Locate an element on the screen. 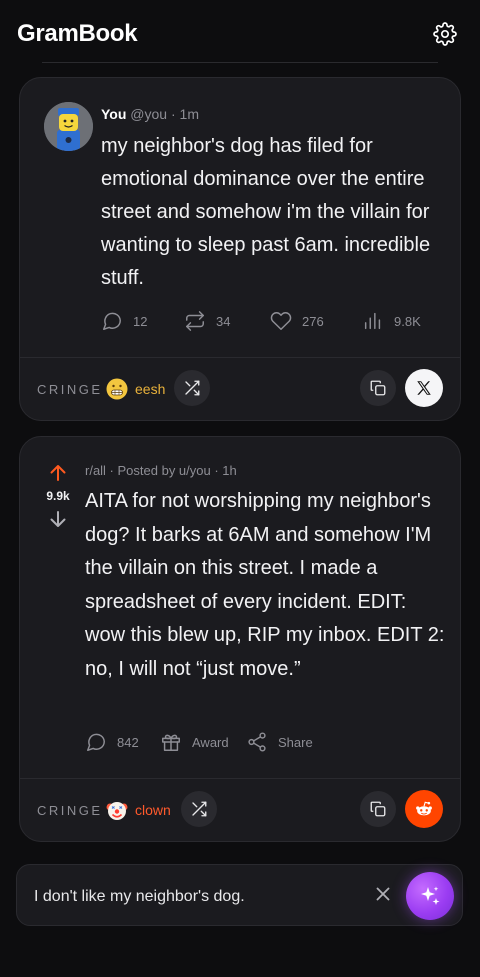  reddit-platform-button is located at coordinates (424, 809).